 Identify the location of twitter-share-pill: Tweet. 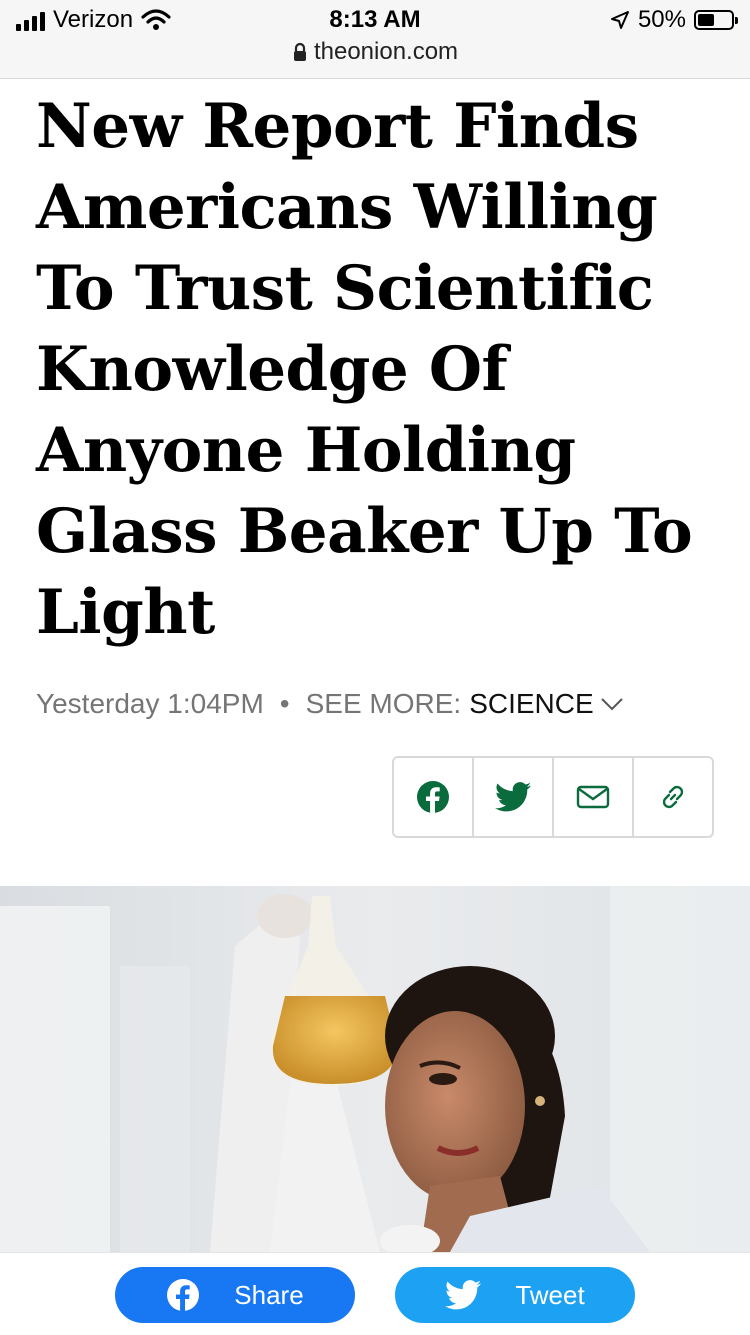
(515, 1295).